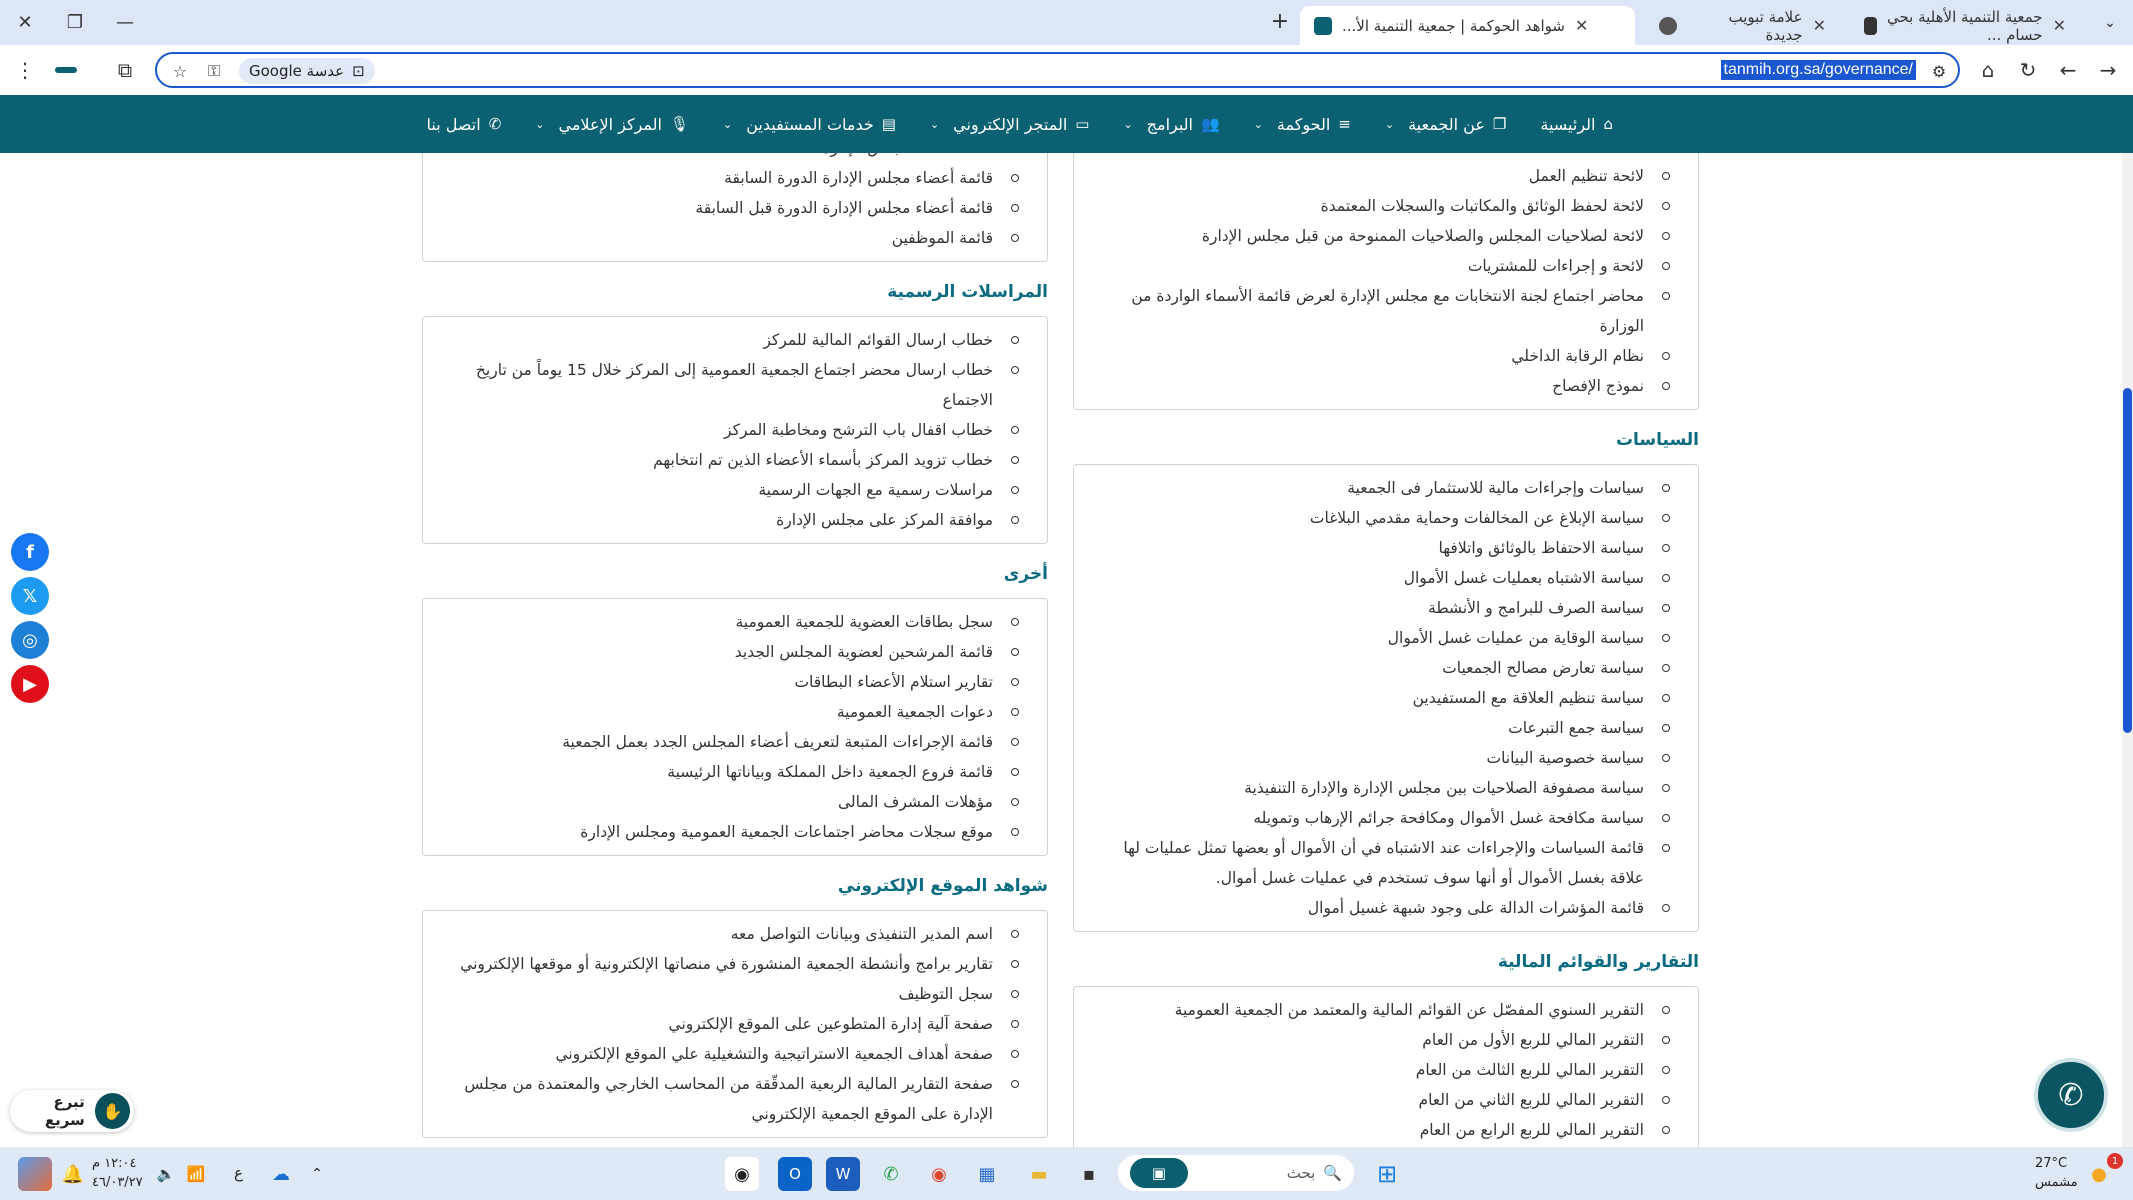  What do you see at coordinates (30, 596) in the screenshot?
I see `x-twitter-icon: 𝕏` at bounding box center [30, 596].